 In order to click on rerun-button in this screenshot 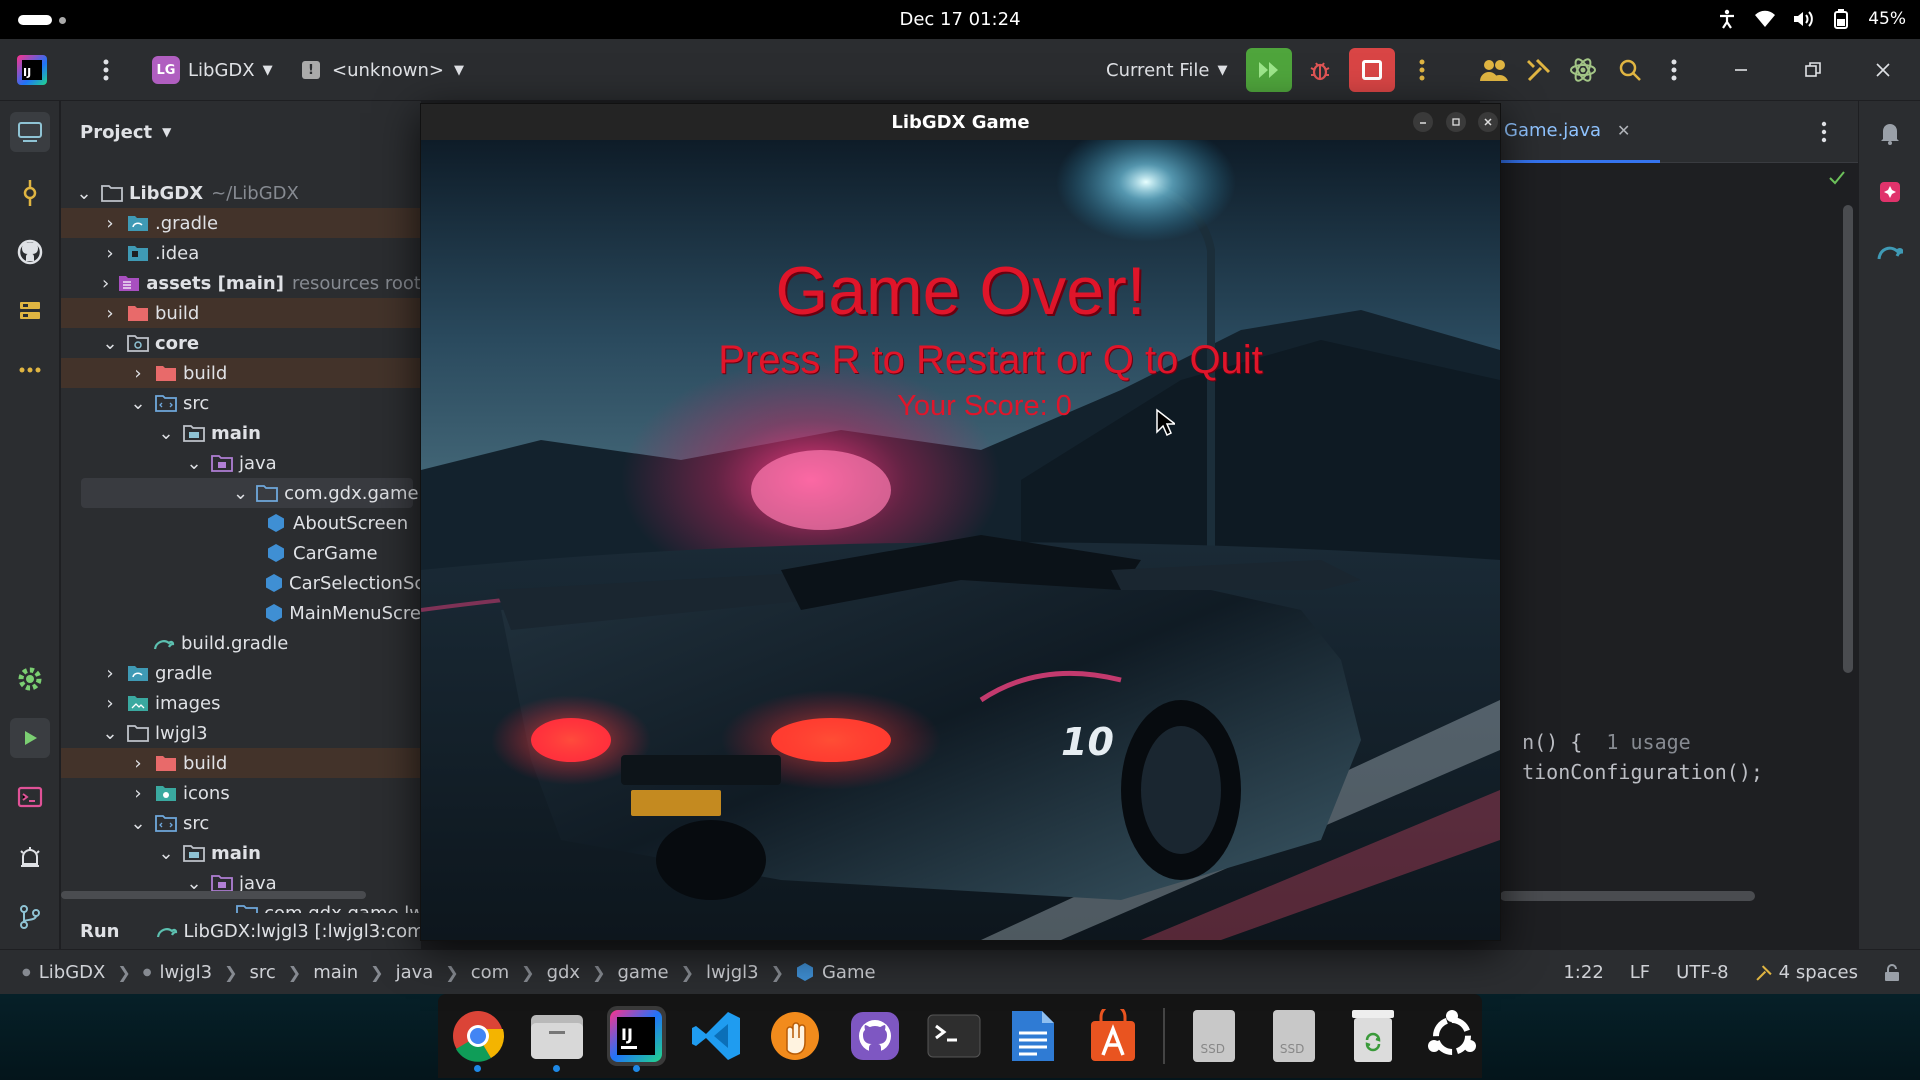, I will do `click(1269, 70)`.